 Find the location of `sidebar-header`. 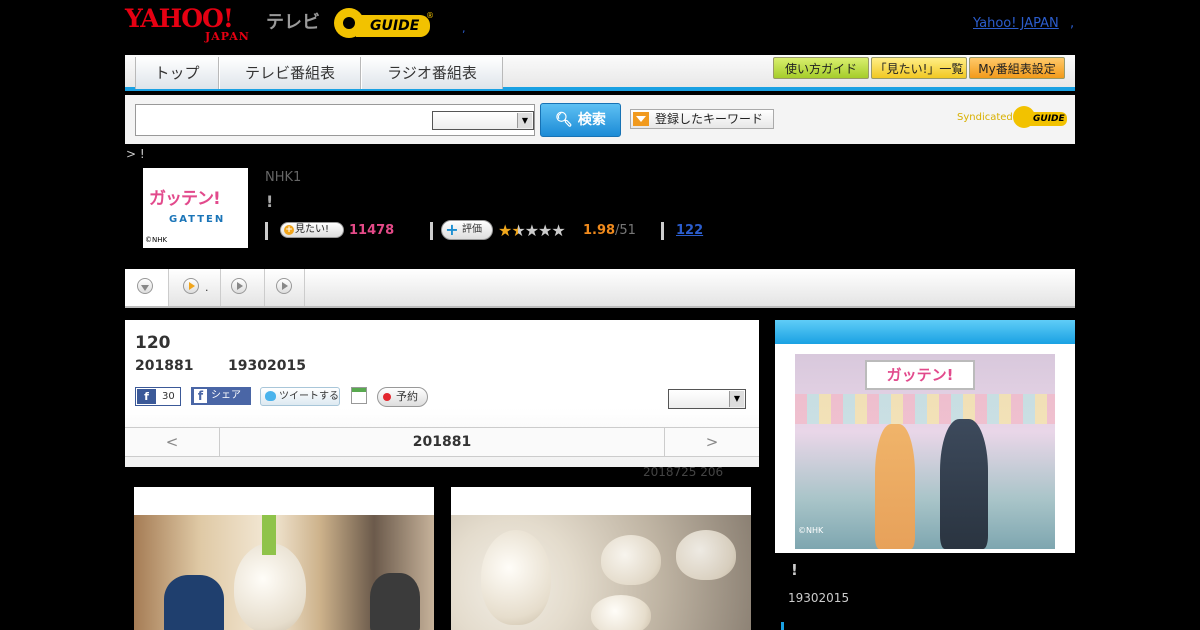

sidebar-header is located at coordinates (925, 332).